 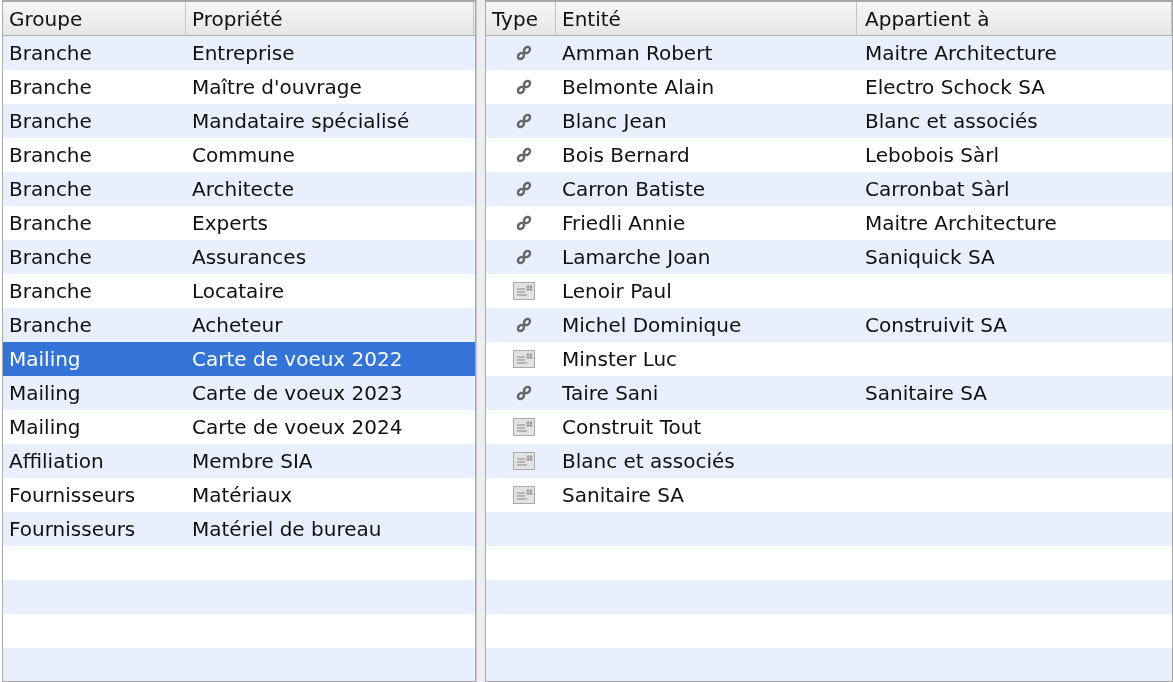 I want to click on table-row: Taire Sani Sanitaire SA, so click(x=829, y=393).